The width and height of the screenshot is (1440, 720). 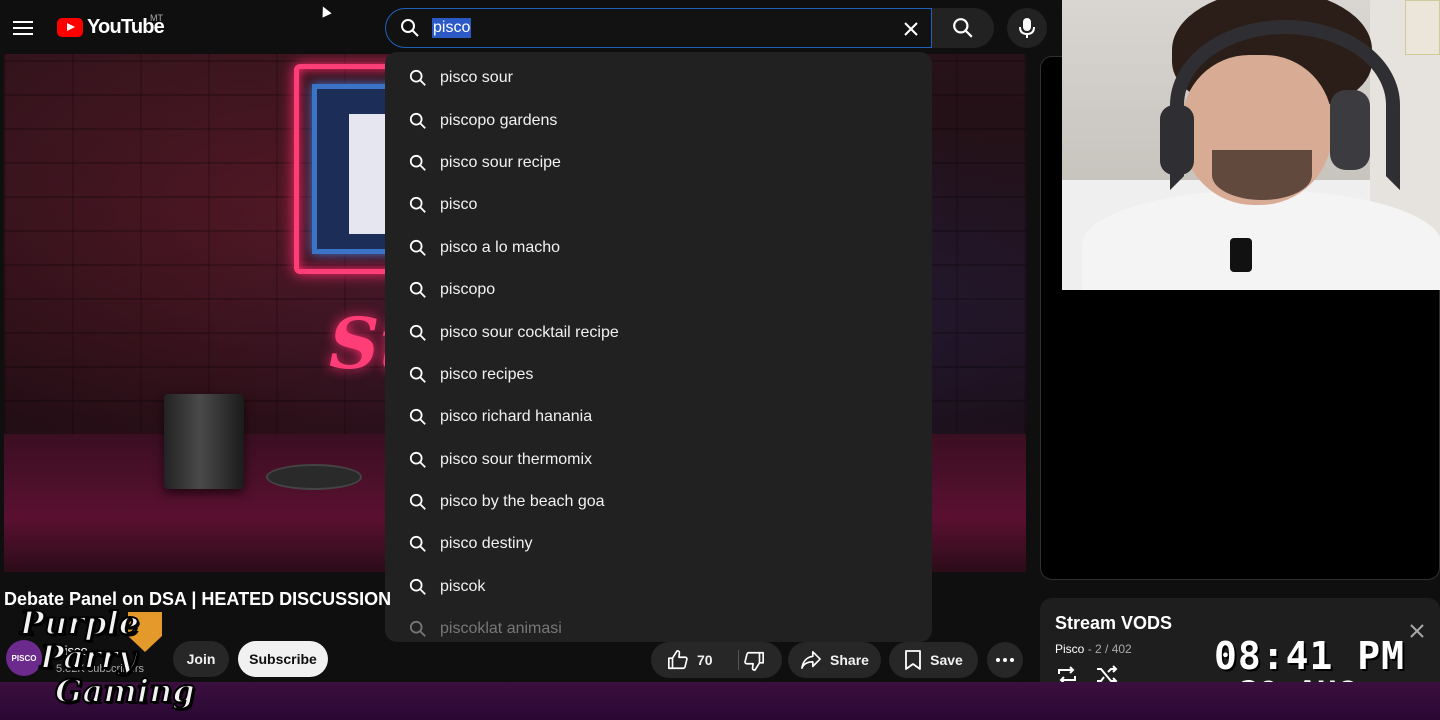 I want to click on search-box: pisco, so click(x=658, y=28).